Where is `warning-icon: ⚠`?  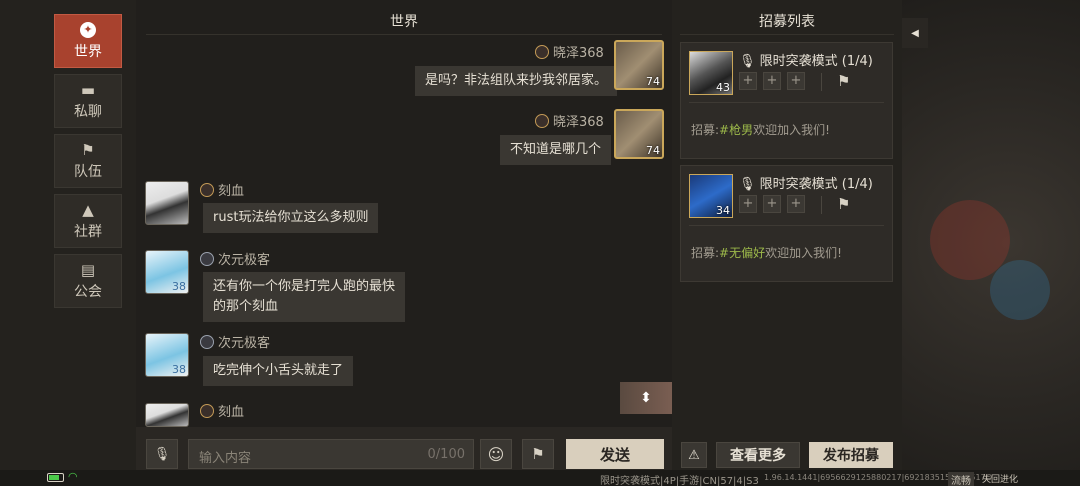 warning-icon: ⚠ is located at coordinates (694, 455).